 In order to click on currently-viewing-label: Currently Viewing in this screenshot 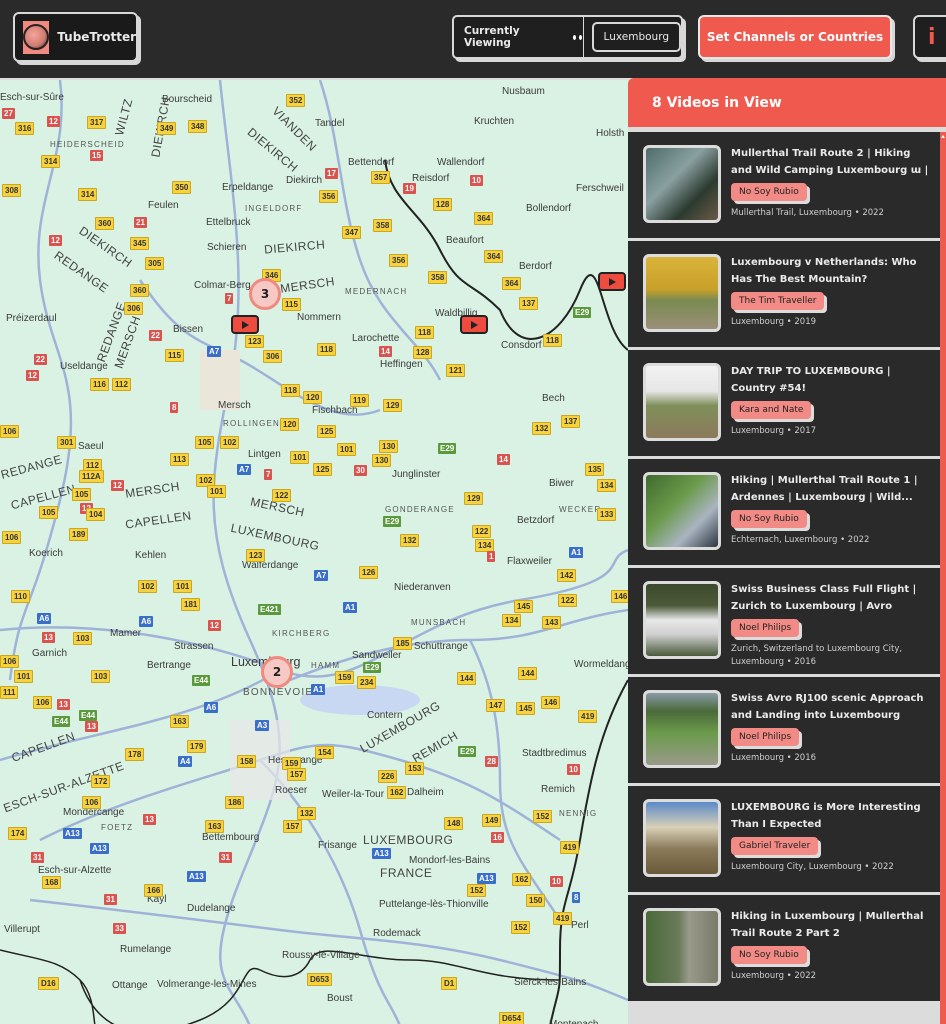, I will do `click(519, 37)`.